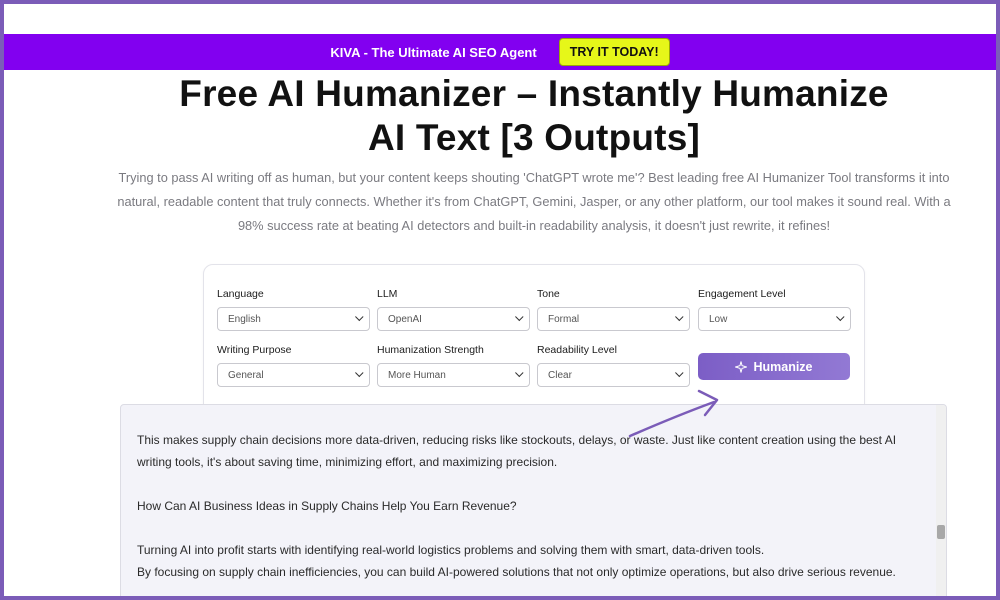 Image resolution: width=1000 pixels, height=600 pixels. What do you see at coordinates (240, 294) in the screenshot?
I see `language-label: Language` at bounding box center [240, 294].